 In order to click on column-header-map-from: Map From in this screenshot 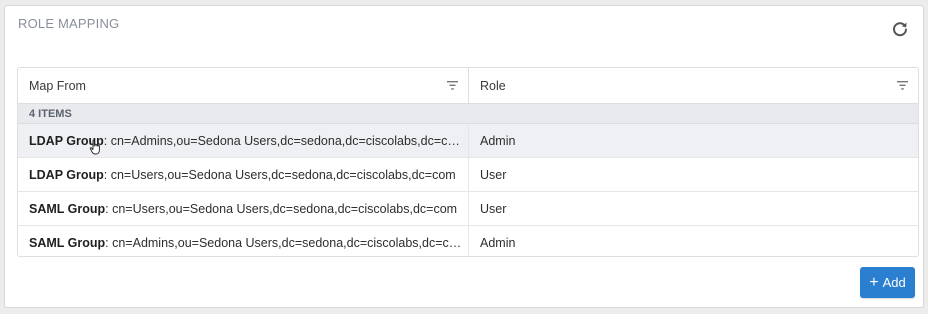, I will do `click(243, 85)`.